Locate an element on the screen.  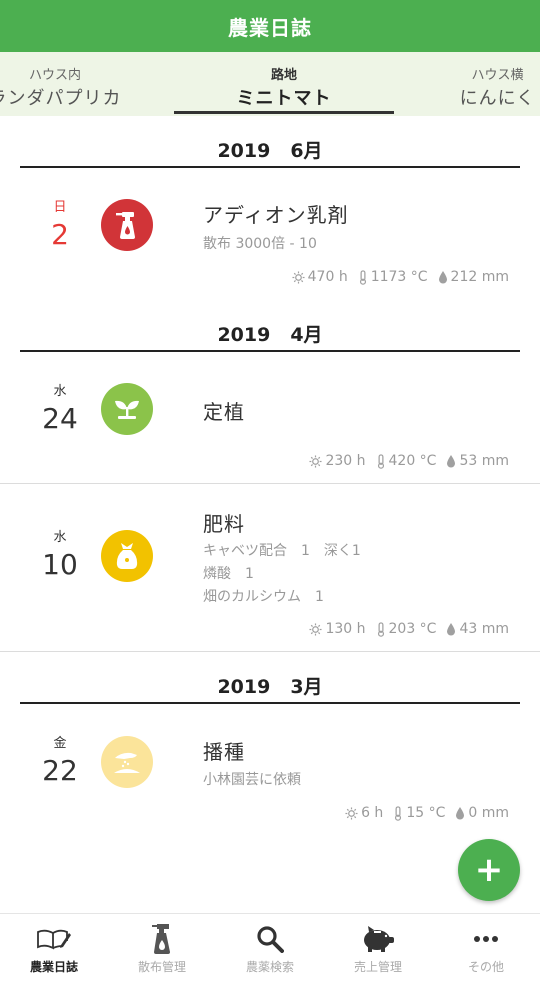
tab-sub-label: 路地 is located at coordinates (283, 75).